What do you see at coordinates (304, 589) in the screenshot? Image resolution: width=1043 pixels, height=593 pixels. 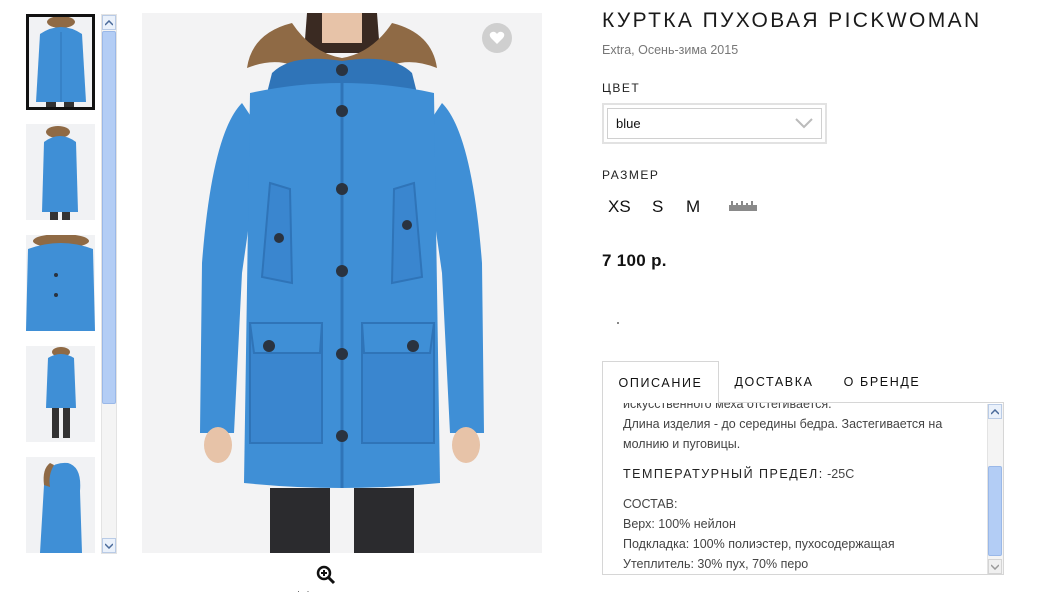 I see `image-pager-dots: · ·` at bounding box center [304, 589].